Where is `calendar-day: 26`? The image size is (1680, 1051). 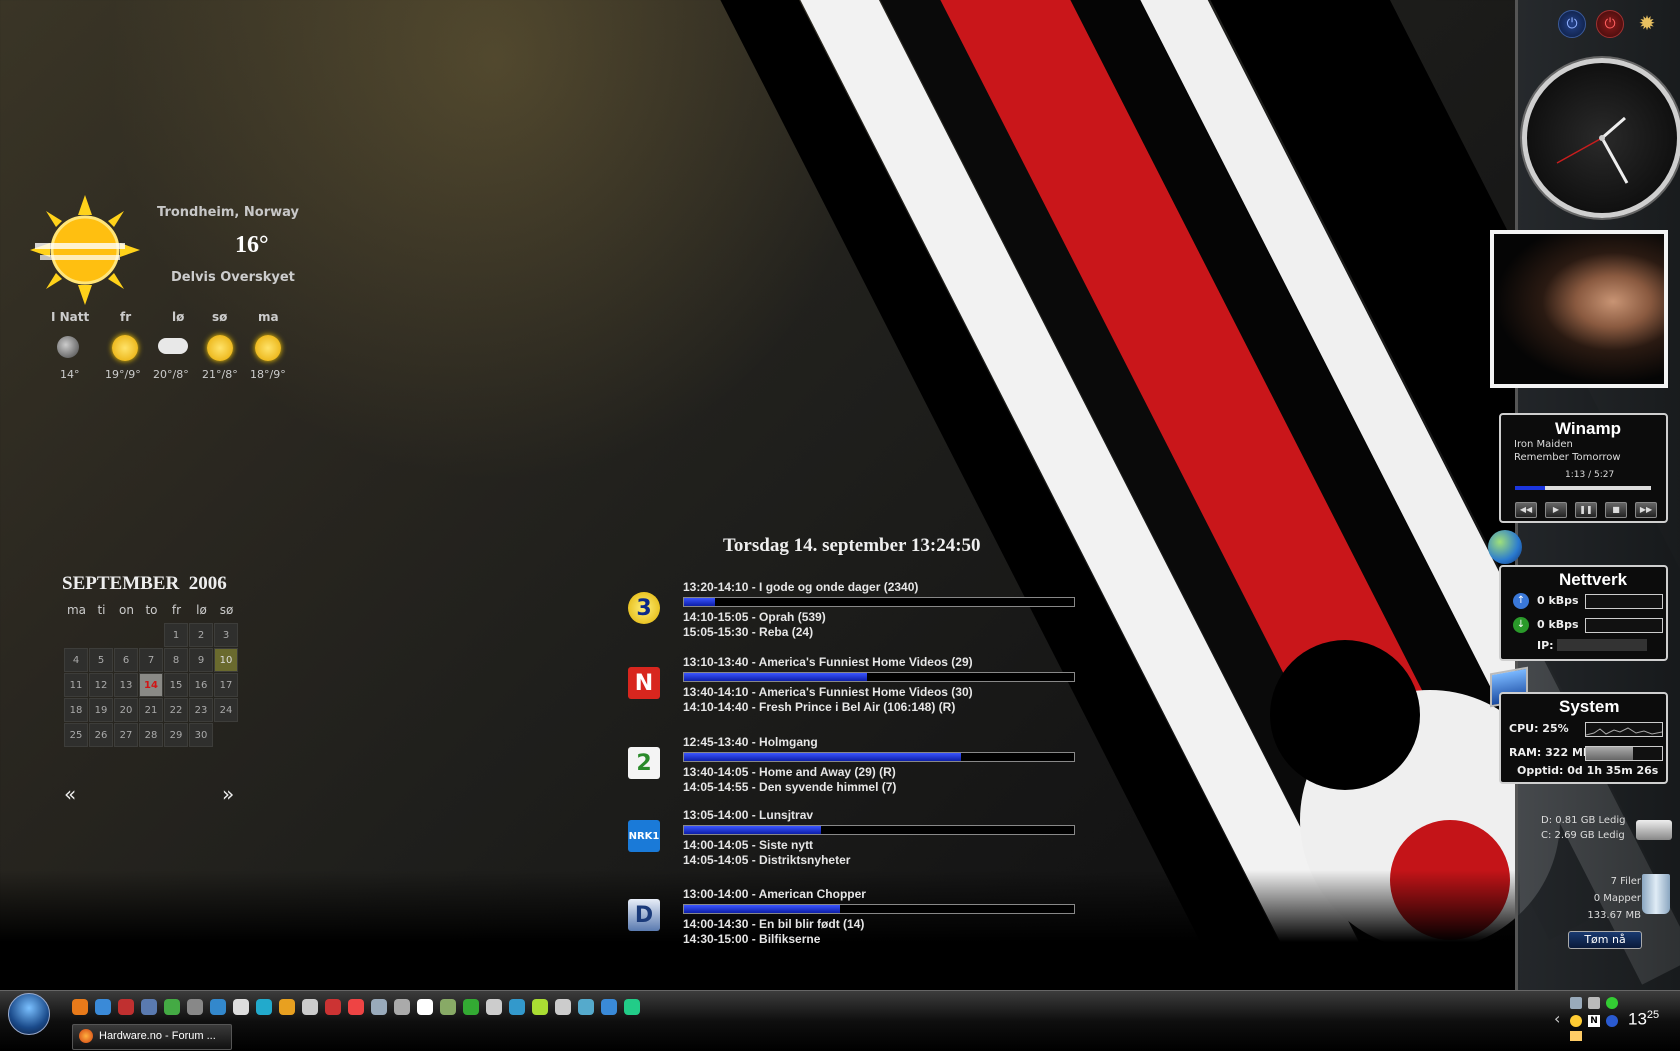
calendar-day: 26 is located at coordinates (101, 735).